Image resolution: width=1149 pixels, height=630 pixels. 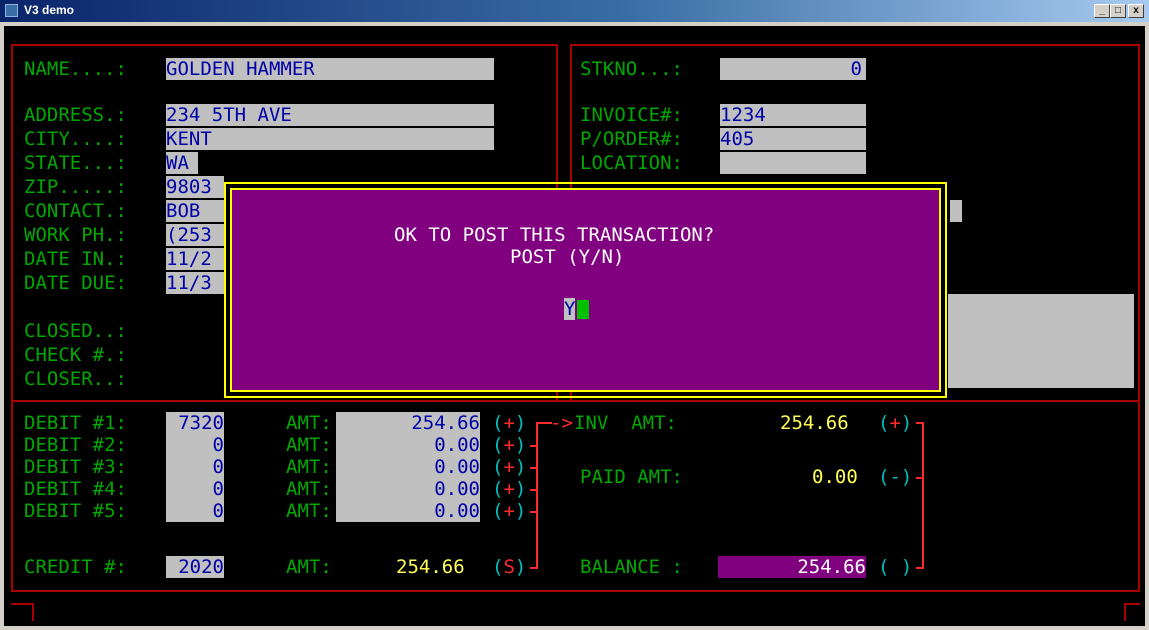 What do you see at coordinates (575, 591) in the screenshot?
I see `bottom-border-line` at bounding box center [575, 591].